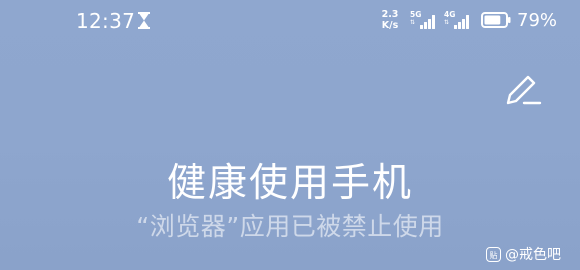  I want to click on watermark: 贴 @戒色吧, so click(523, 254).